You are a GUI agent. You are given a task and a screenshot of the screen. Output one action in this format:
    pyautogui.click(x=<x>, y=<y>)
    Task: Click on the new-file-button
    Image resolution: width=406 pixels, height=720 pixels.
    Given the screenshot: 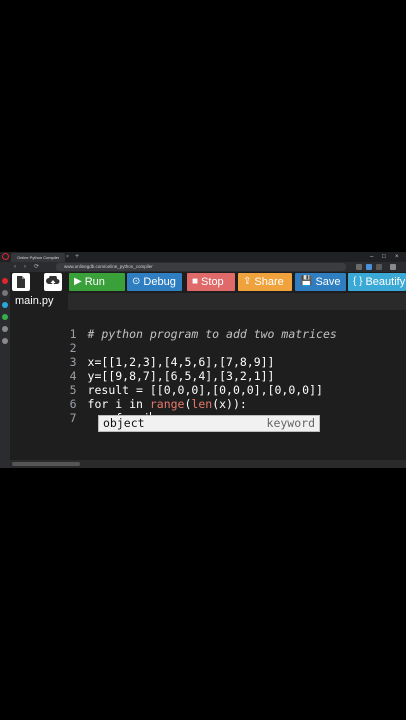 What is the action you would take?
    pyautogui.click(x=21, y=282)
    